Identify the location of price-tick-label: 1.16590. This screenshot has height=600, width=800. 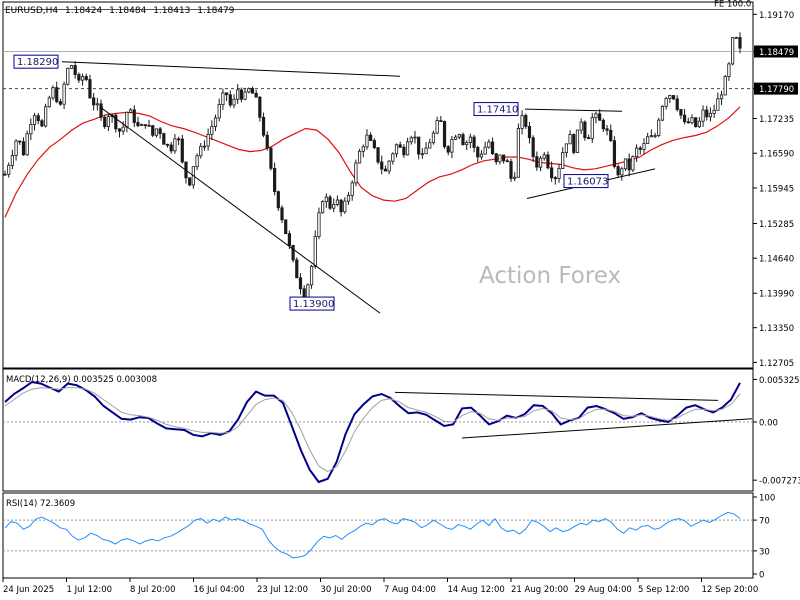
(776, 155).